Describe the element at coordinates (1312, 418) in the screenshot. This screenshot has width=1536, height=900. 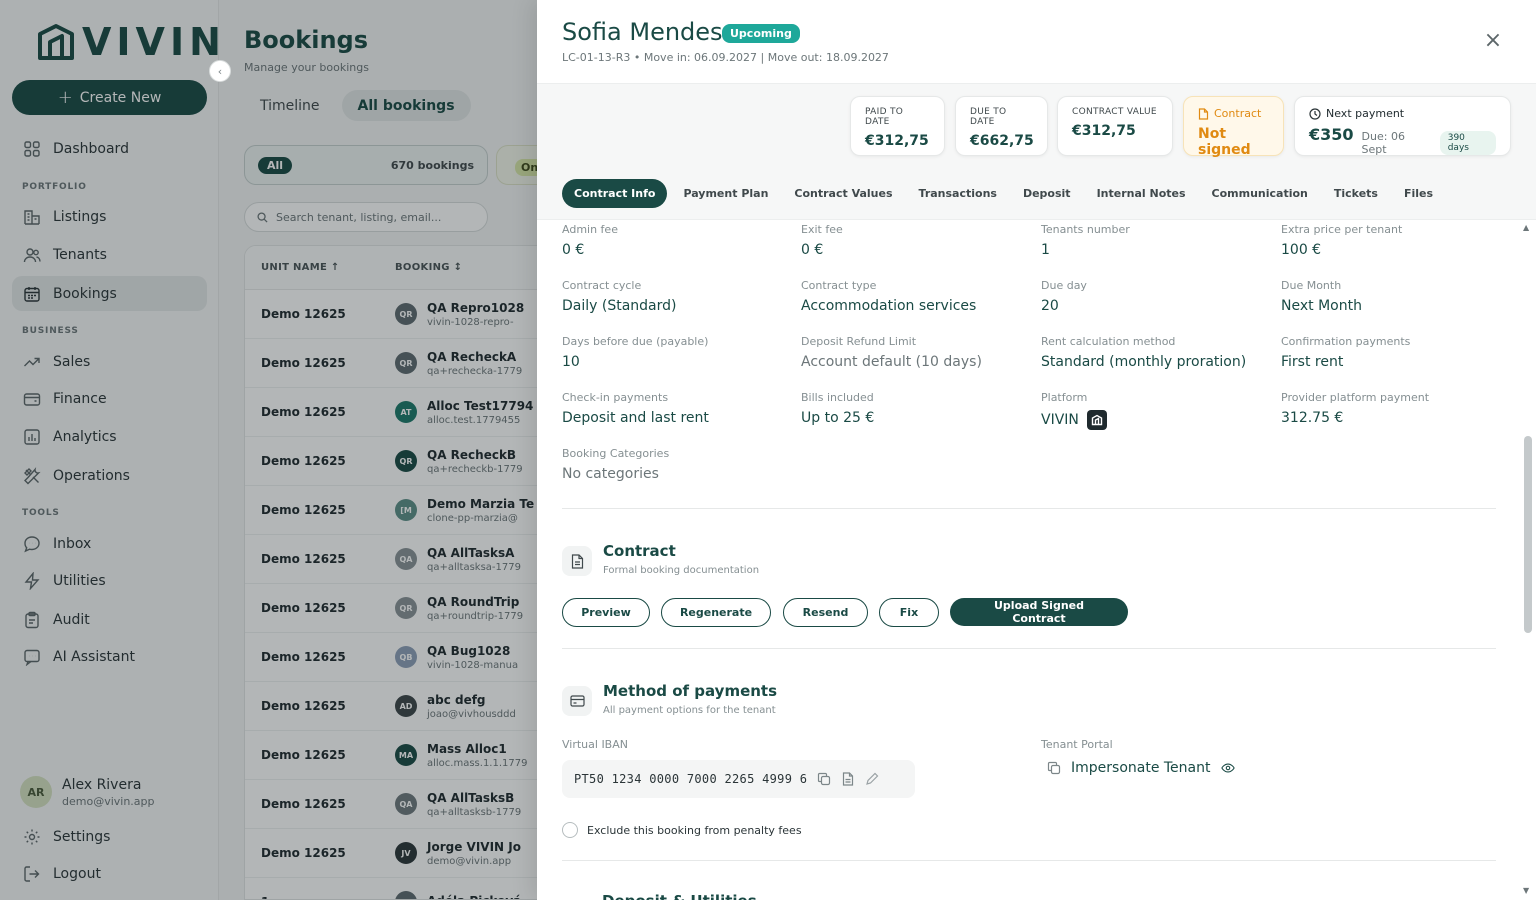
I see `field-value: 312.75 €` at that location.